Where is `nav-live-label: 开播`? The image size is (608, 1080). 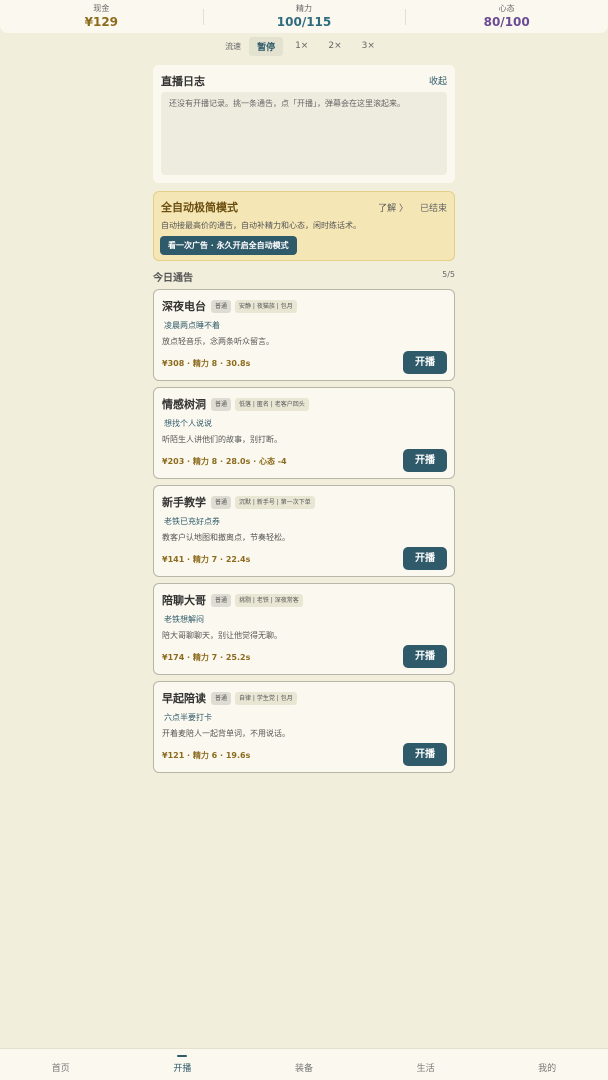 nav-live-label: 开播 is located at coordinates (182, 1069).